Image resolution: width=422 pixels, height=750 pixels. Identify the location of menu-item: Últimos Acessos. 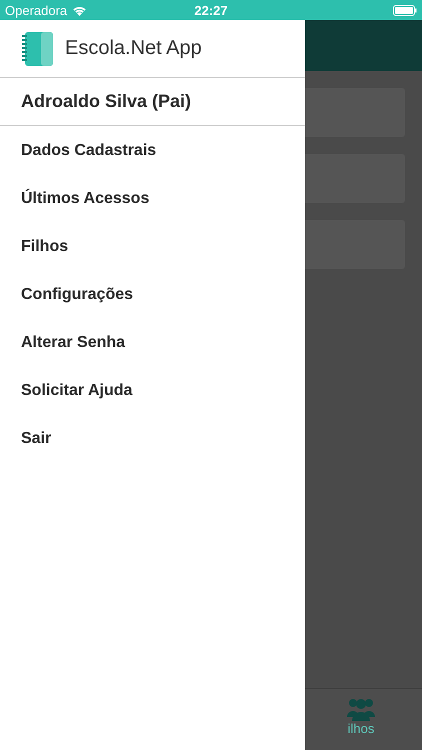
(152, 199).